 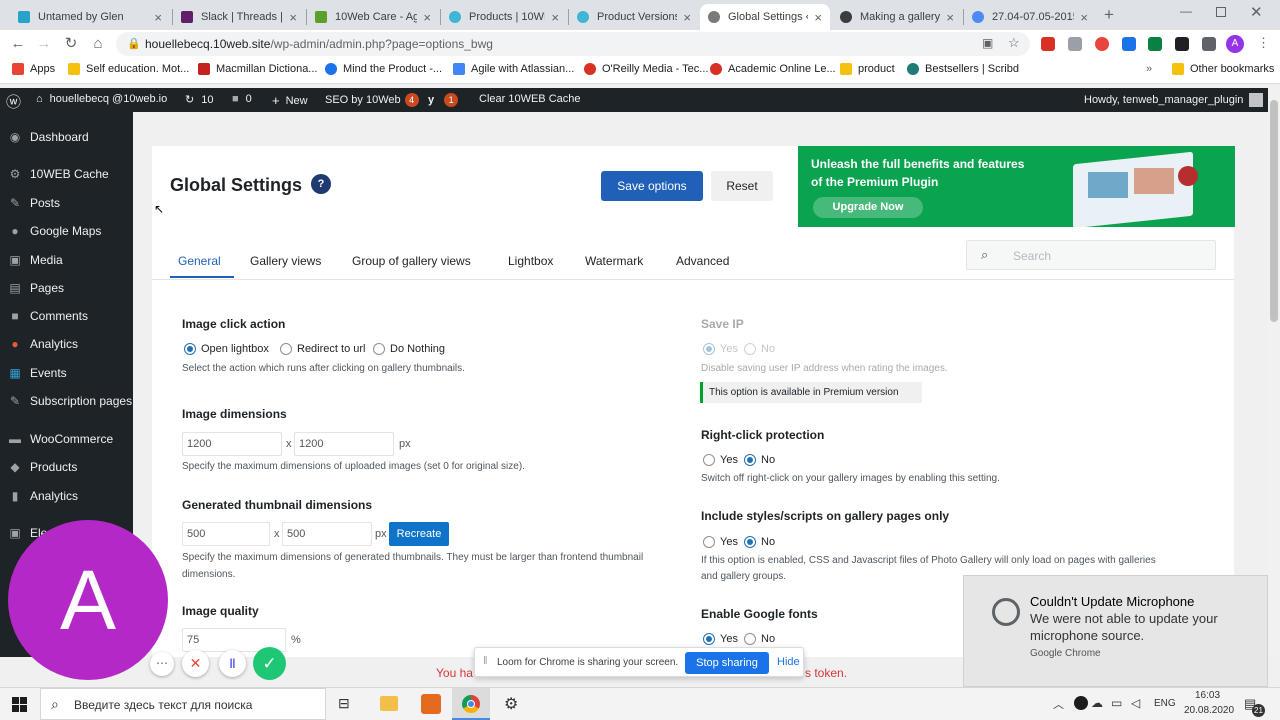 What do you see at coordinates (652, 186) in the screenshot?
I see `save-options-button: Save options` at bounding box center [652, 186].